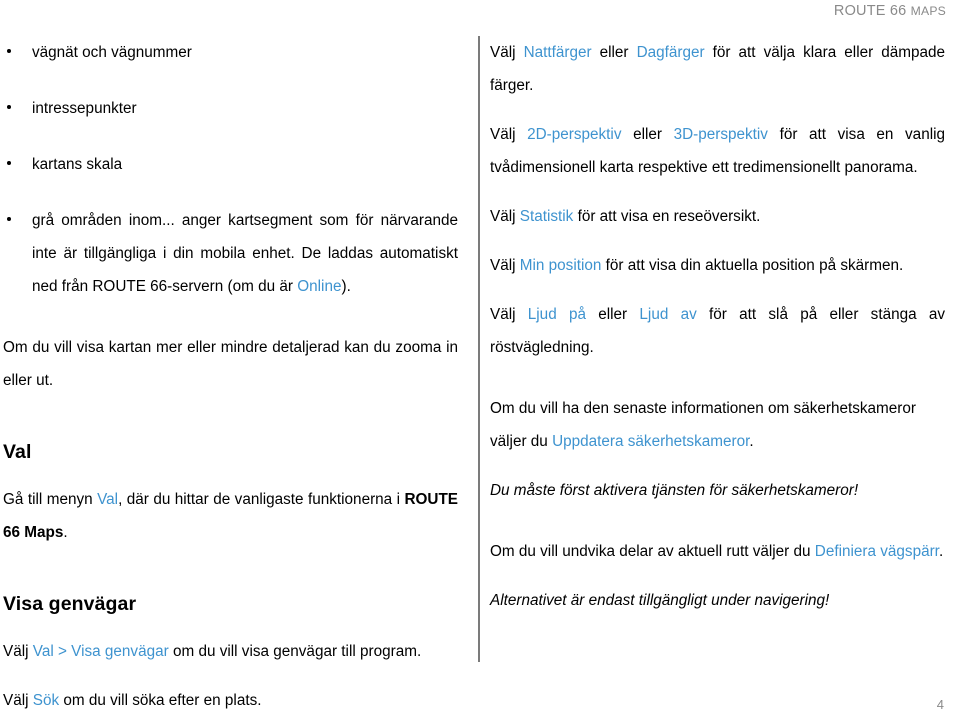 This screenshot has height=718, width=960. I want to click on list-item-text-post: )., so click(346, 286).